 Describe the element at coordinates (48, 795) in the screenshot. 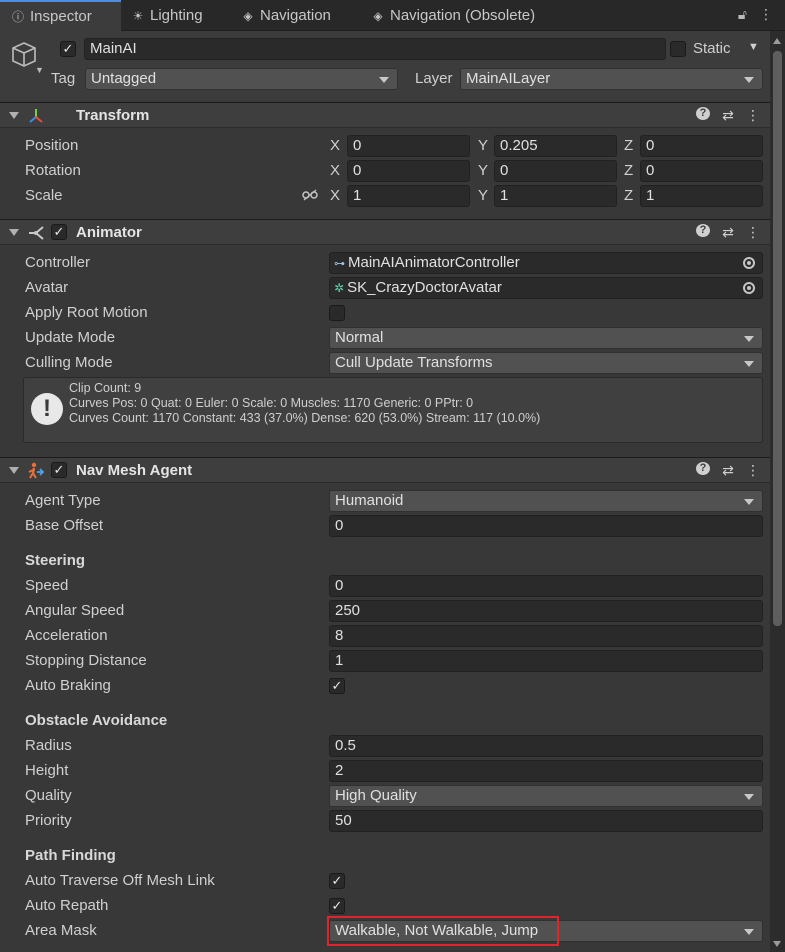

I see `quality-label: Quality` at that location.